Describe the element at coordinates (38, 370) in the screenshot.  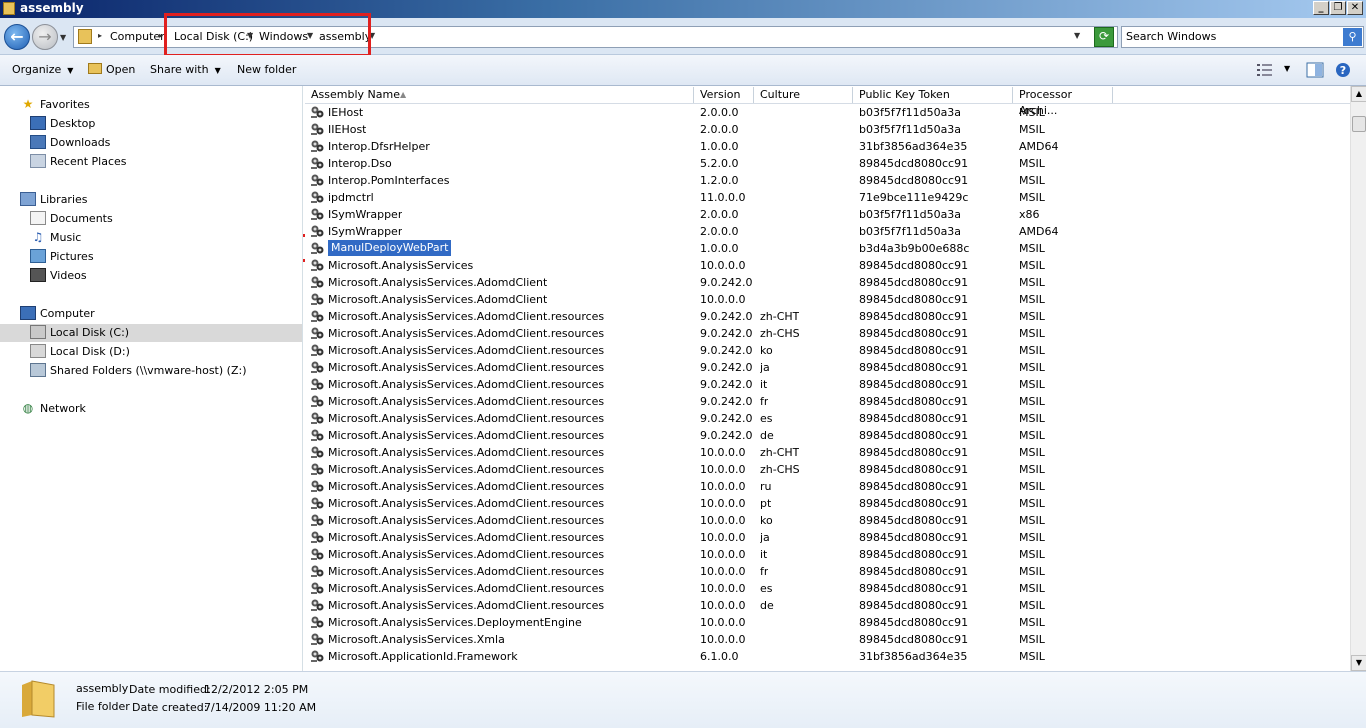
I see `network-drive-icon` at that location.